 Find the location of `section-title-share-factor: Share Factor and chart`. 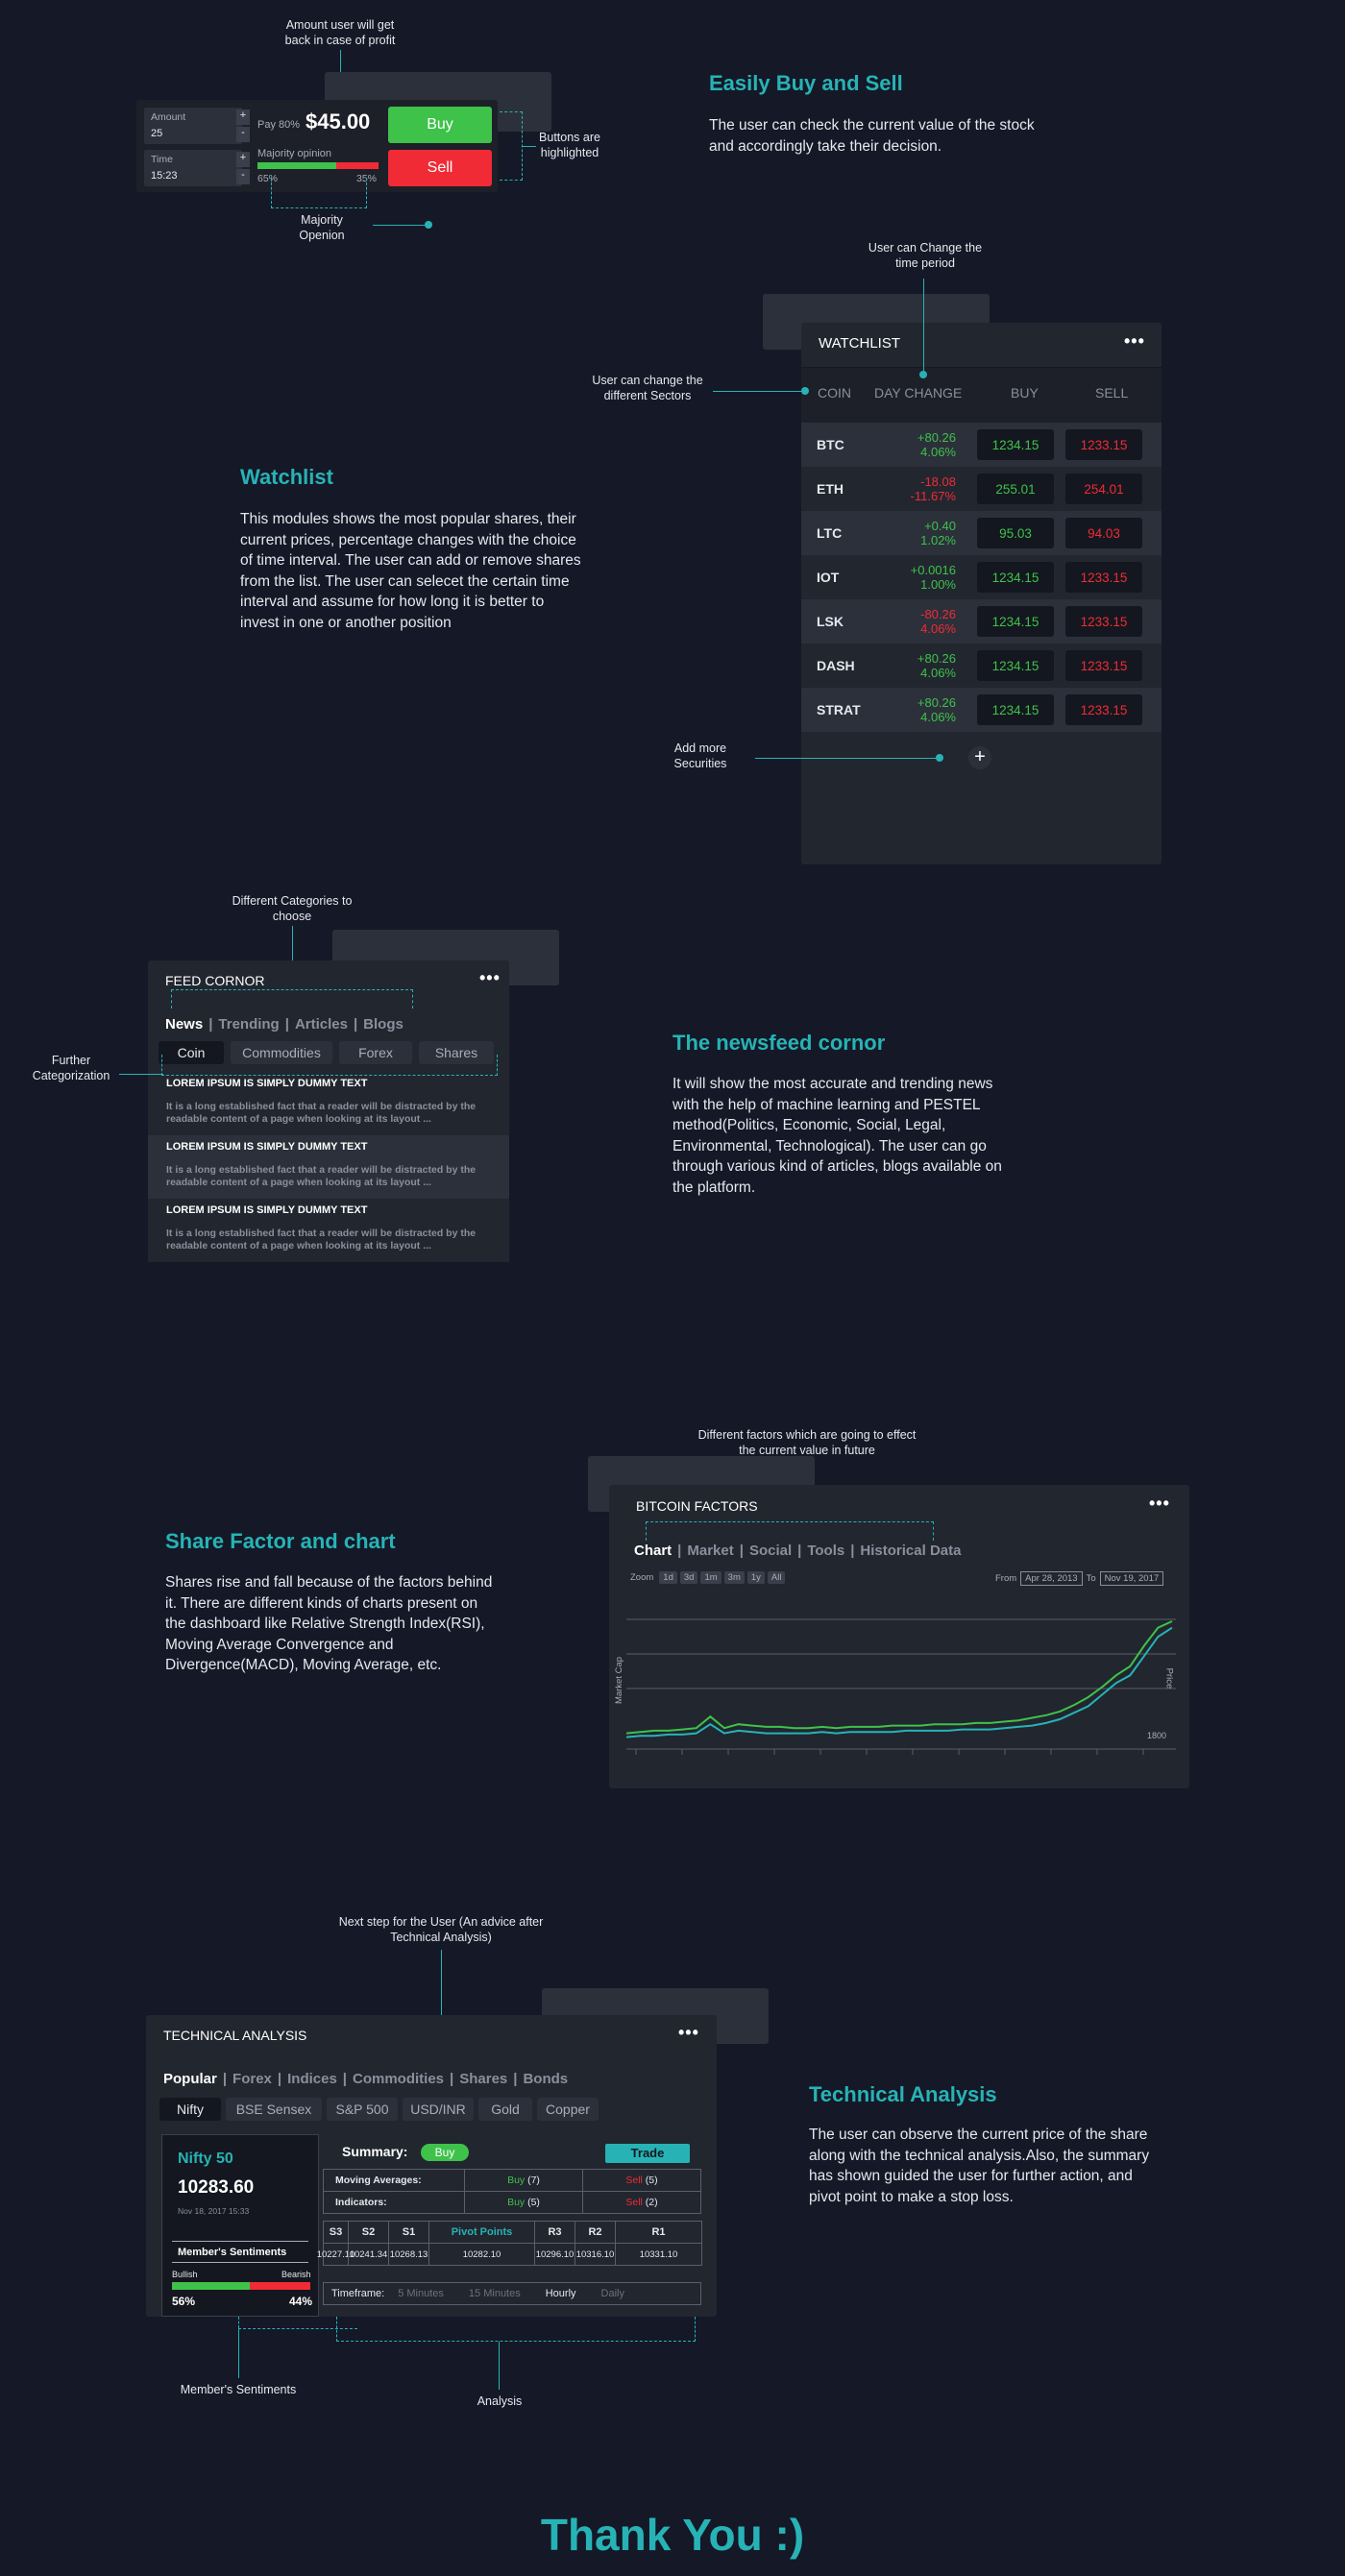

section-title-share-factor: Share Factor and chart is located at coordinates (280, 1541).